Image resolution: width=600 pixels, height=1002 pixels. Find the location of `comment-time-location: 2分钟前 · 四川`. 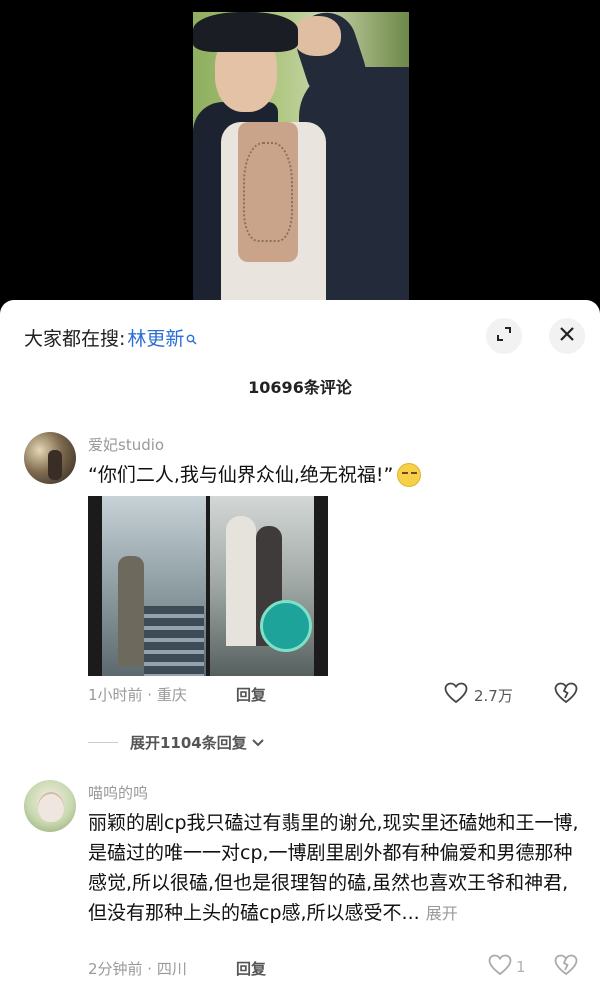

comment-time-location: 2分钟前 · 四川 is located at coordinates (137, 969).